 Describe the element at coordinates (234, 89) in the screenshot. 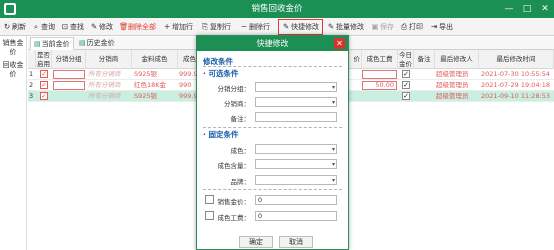

I see `label-group: 分销分组：` at that location.